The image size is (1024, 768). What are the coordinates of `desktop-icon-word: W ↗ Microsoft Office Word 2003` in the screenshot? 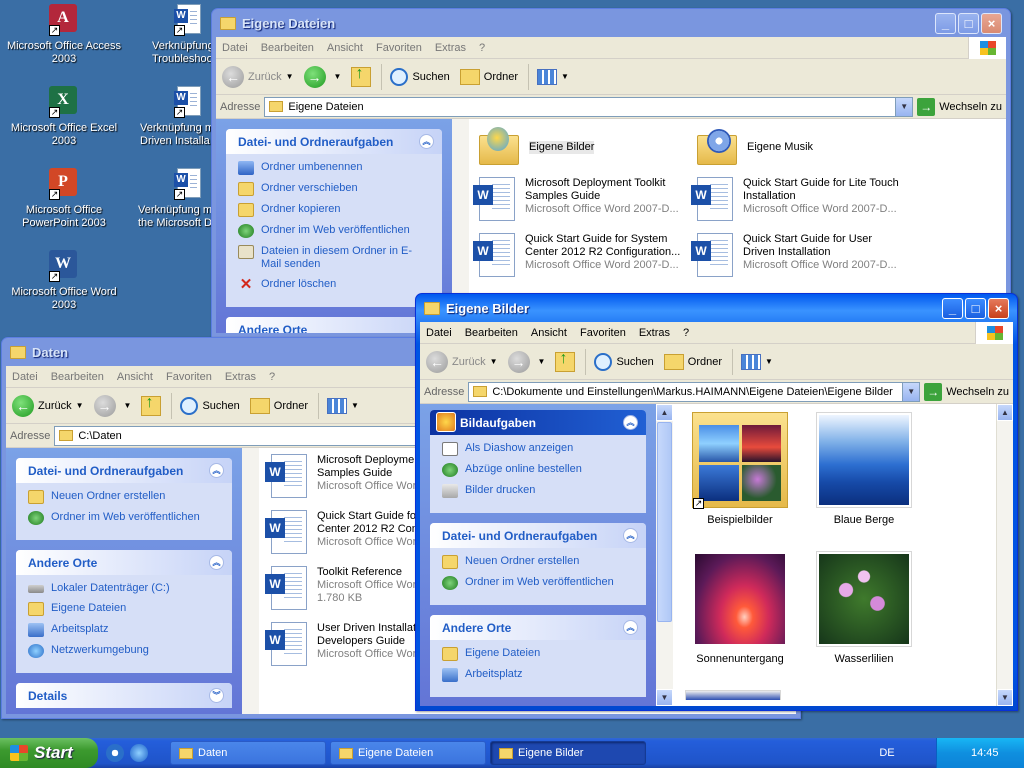 It's located at (64, 281).